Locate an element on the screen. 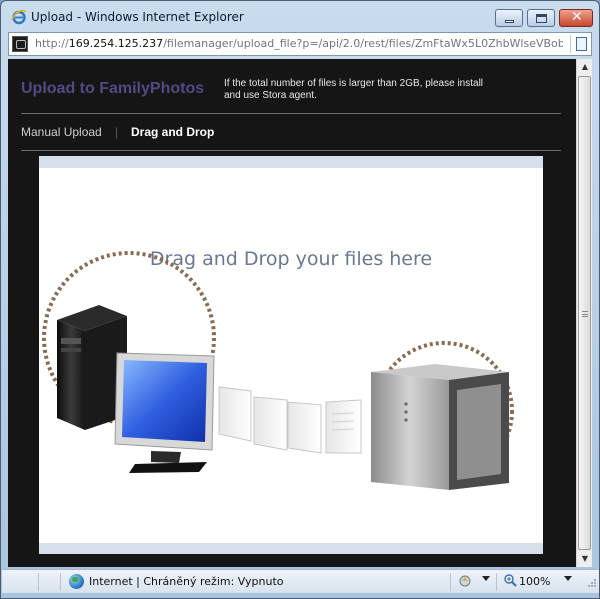 The image size is (600, 599). zoom-dropdown-icon is located at coordinates (568, 578).